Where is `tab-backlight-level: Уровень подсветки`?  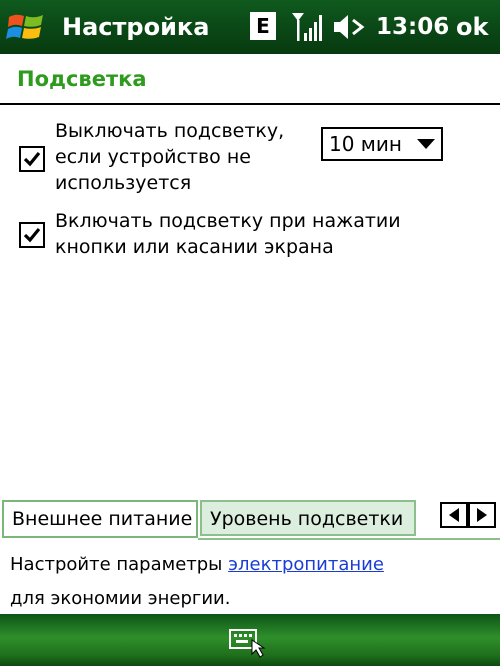 tab-backlight-level: Уровень подсветки is located at coordinates (308, 518).